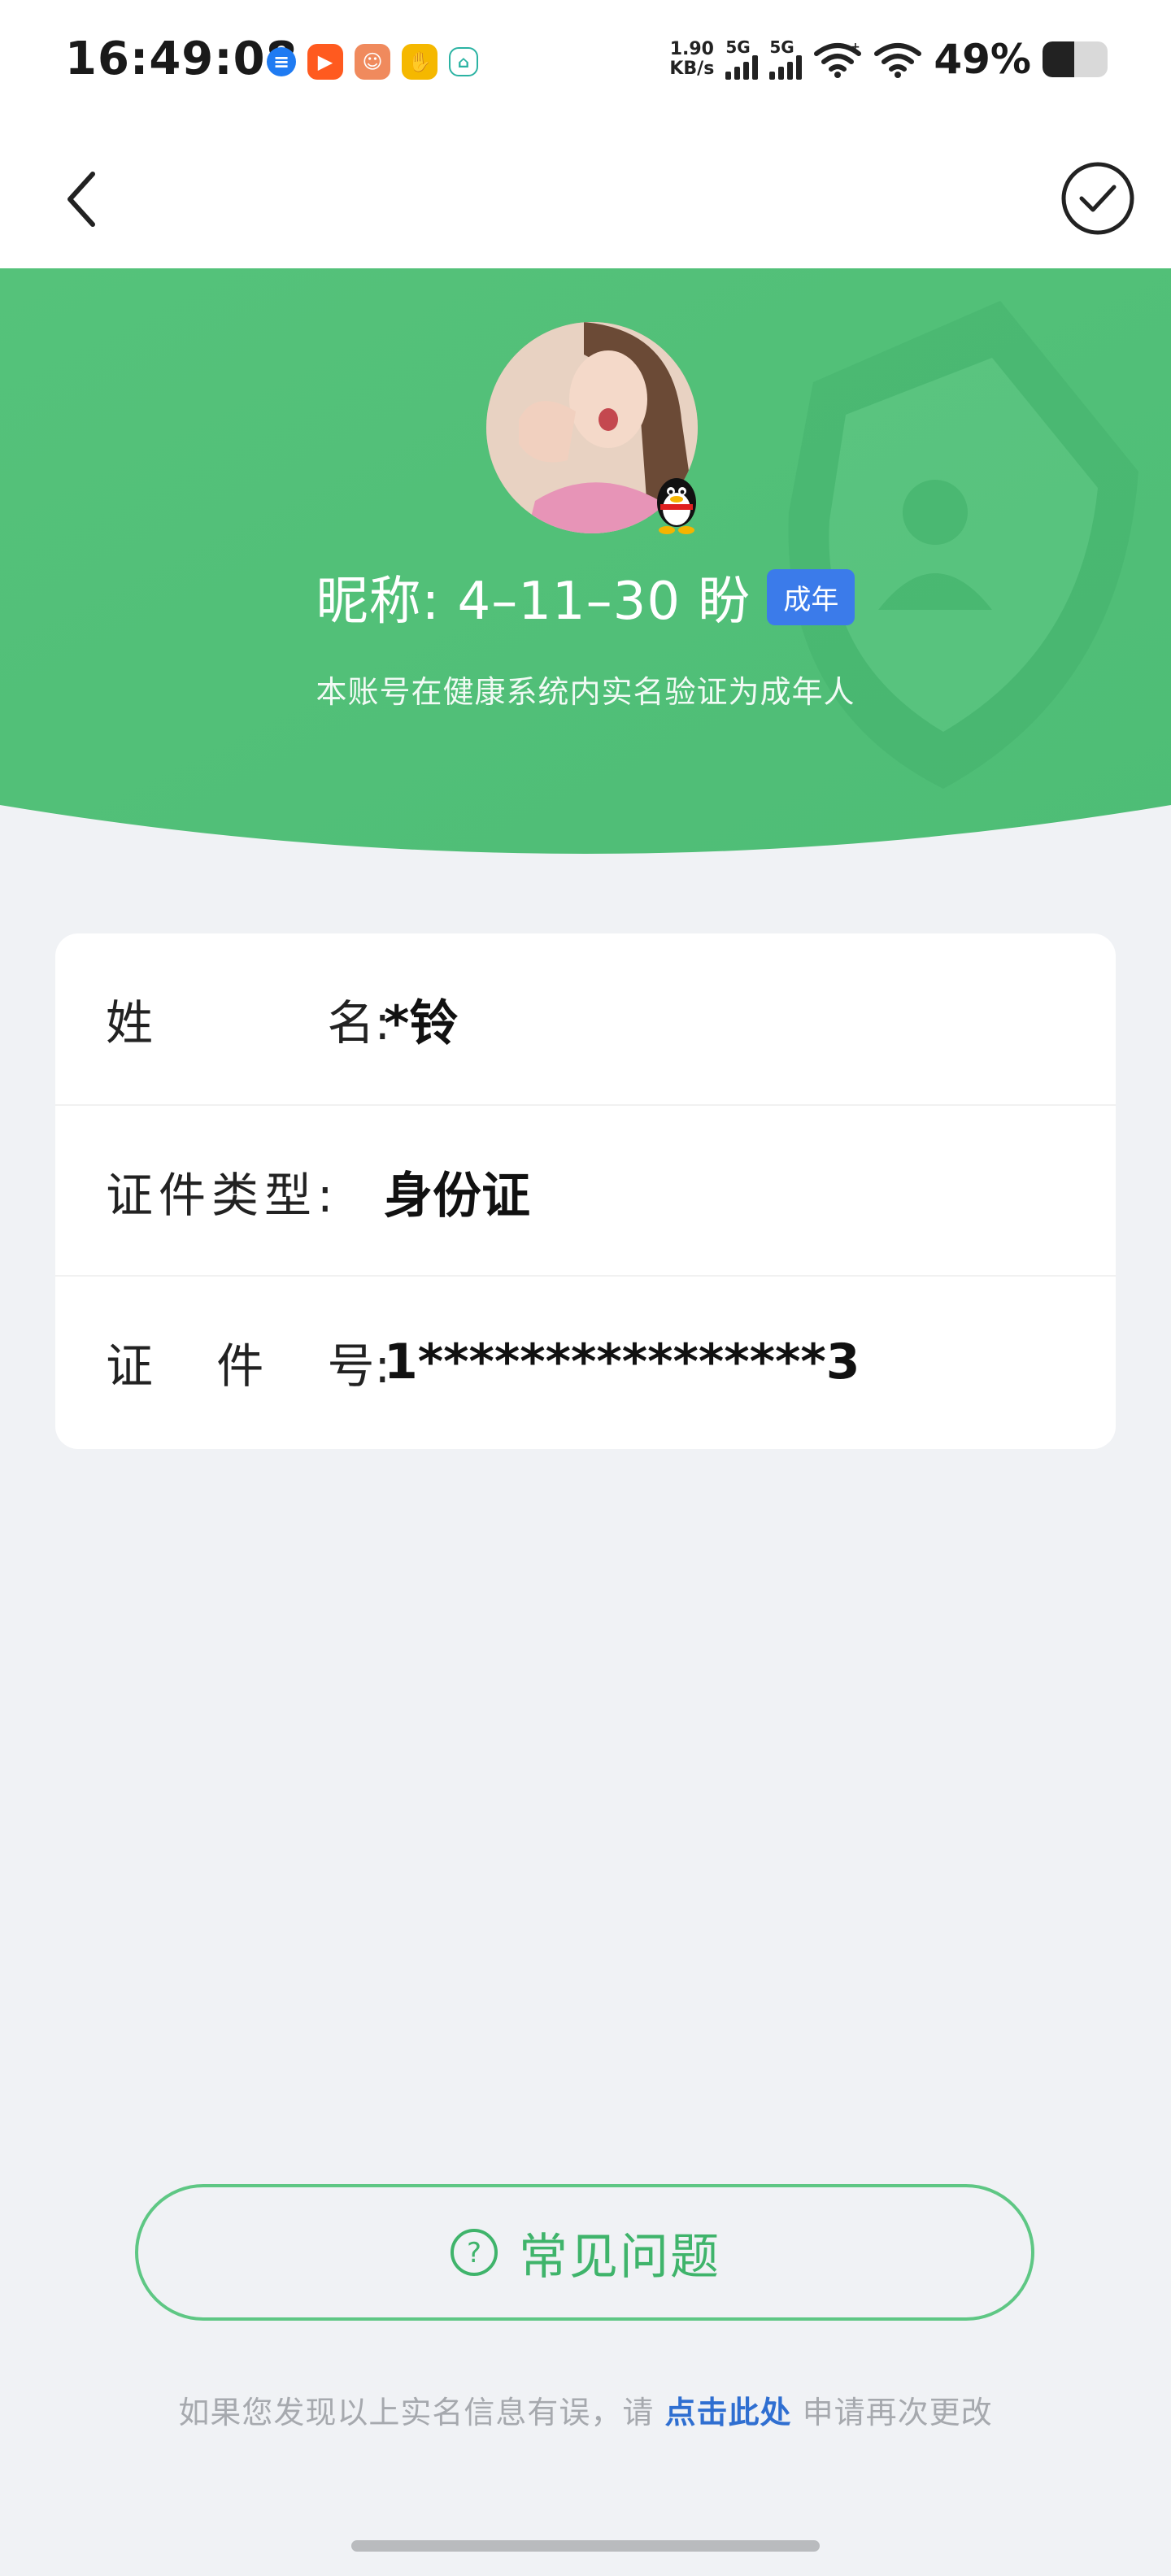 The height and width of the screenshot is (2576, 1171). What do you see at coordinates (457, 1196) in the screenshot?
I see `id-type-value: 身份证` at bounding box center [457, 1196].